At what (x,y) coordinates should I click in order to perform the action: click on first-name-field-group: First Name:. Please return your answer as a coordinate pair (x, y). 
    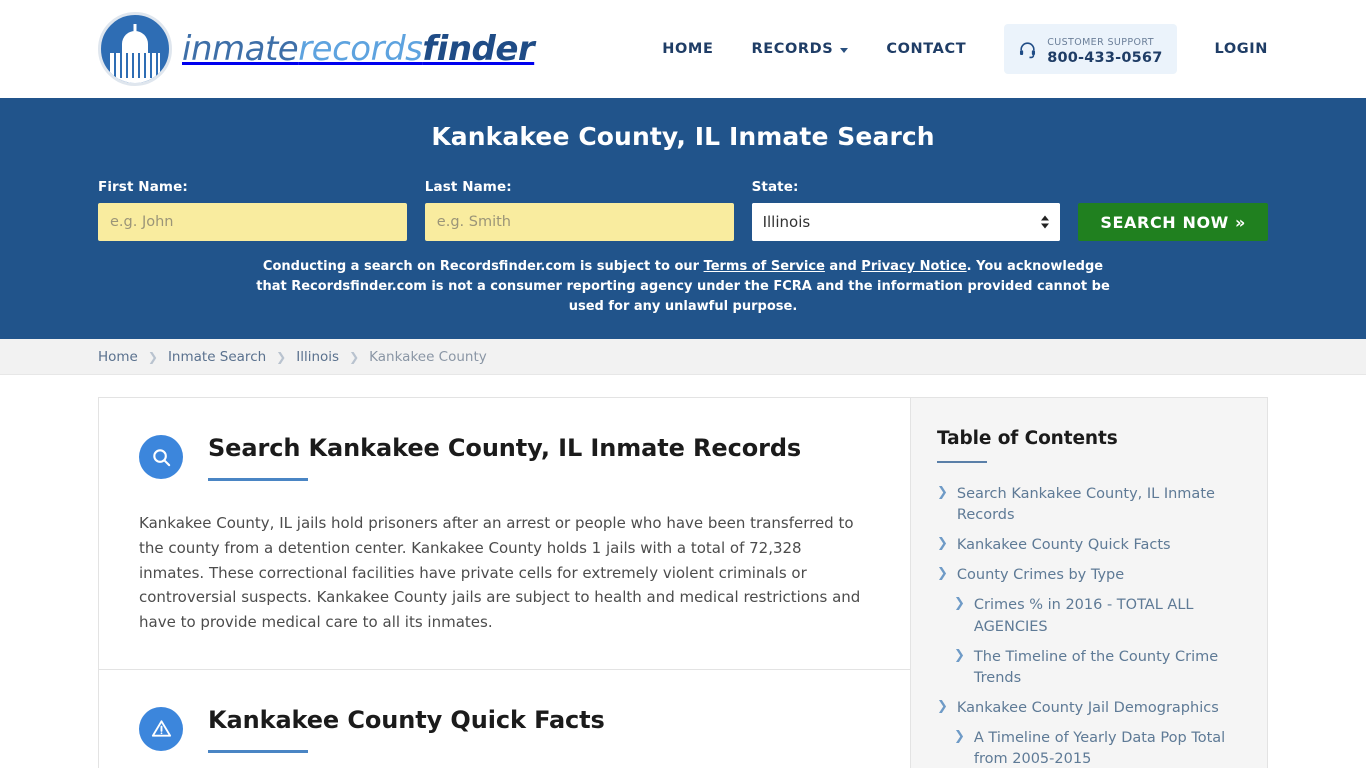
    Looking at the image, I should click on (252, 210).